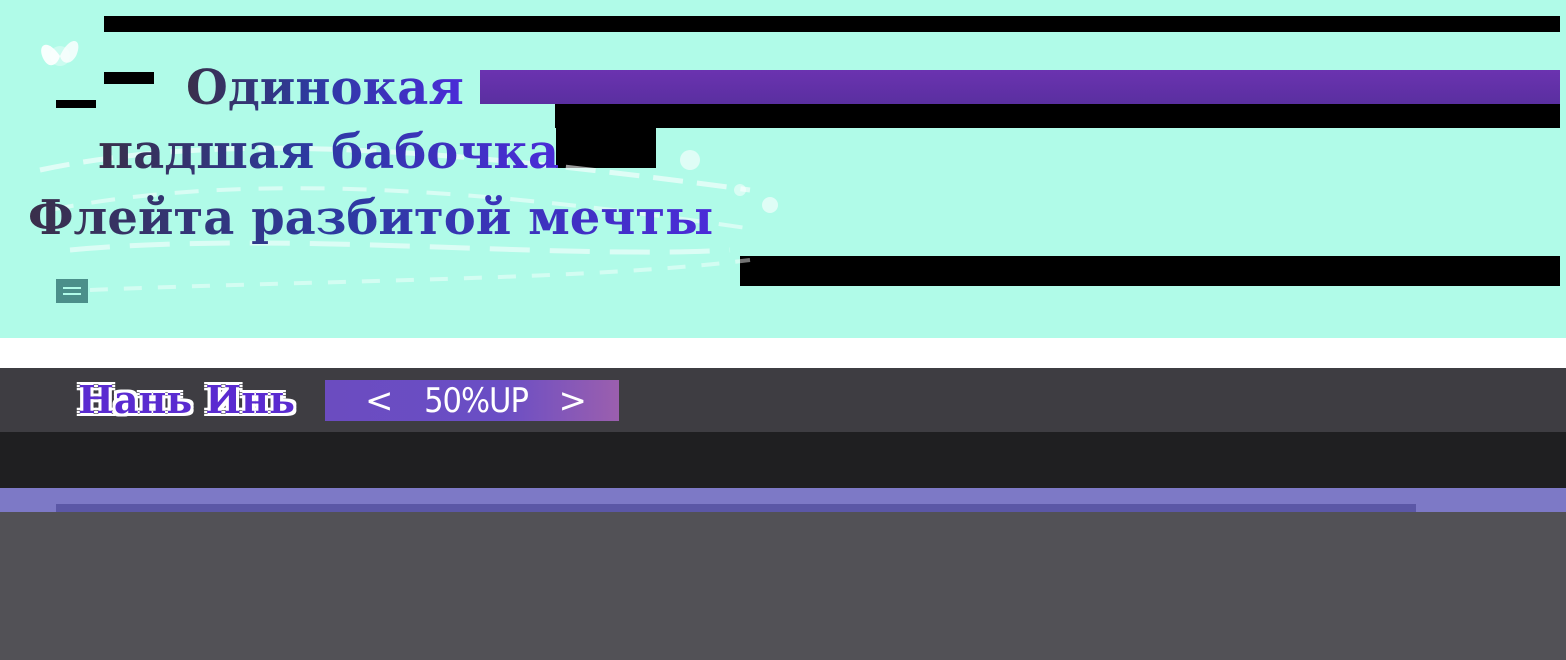  I want to click on banner-title-line-3: Флейта разбитой мечты, so click(371, 218).